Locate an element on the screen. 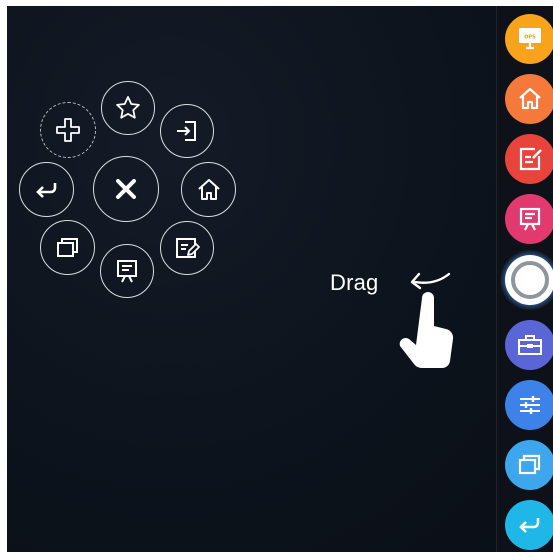 The width and height of the screenshot is (553, 552). radial-whiteboard-button is located at coordinates (127, 271).